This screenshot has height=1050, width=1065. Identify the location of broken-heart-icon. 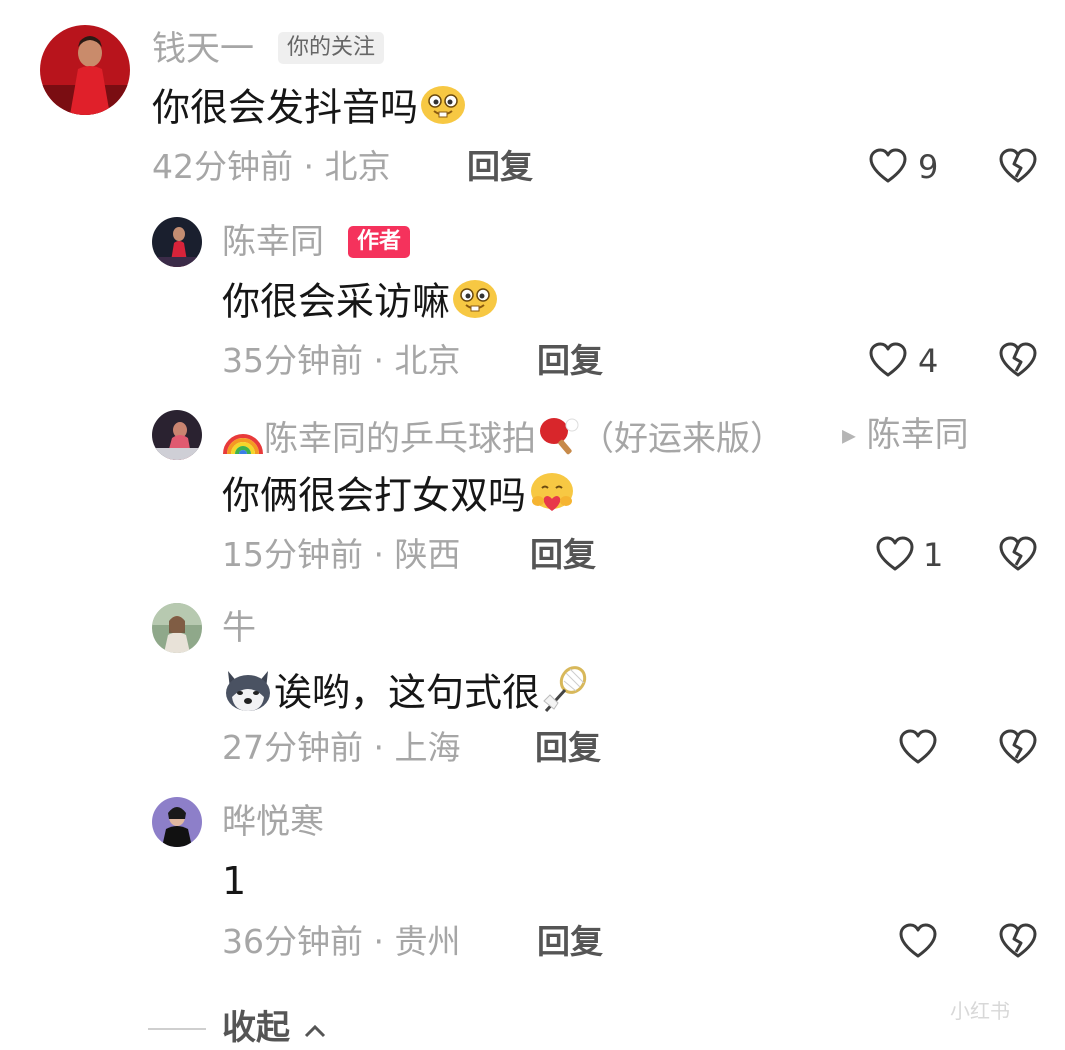
(1018, 940).